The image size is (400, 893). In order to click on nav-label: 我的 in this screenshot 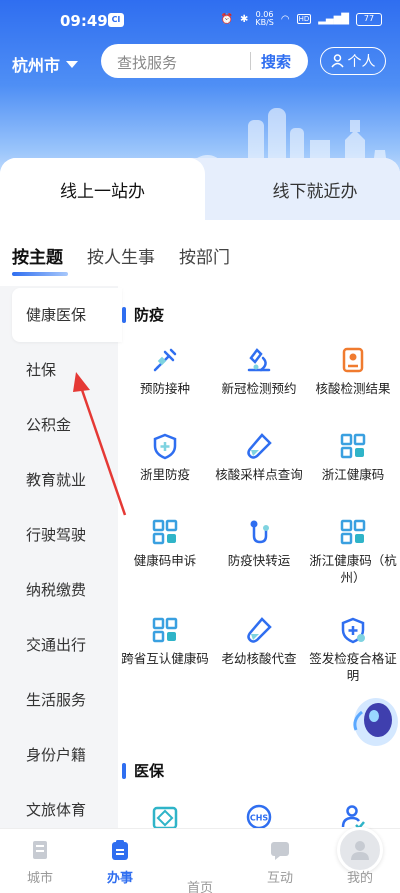, I will do `click(359, 878)`.